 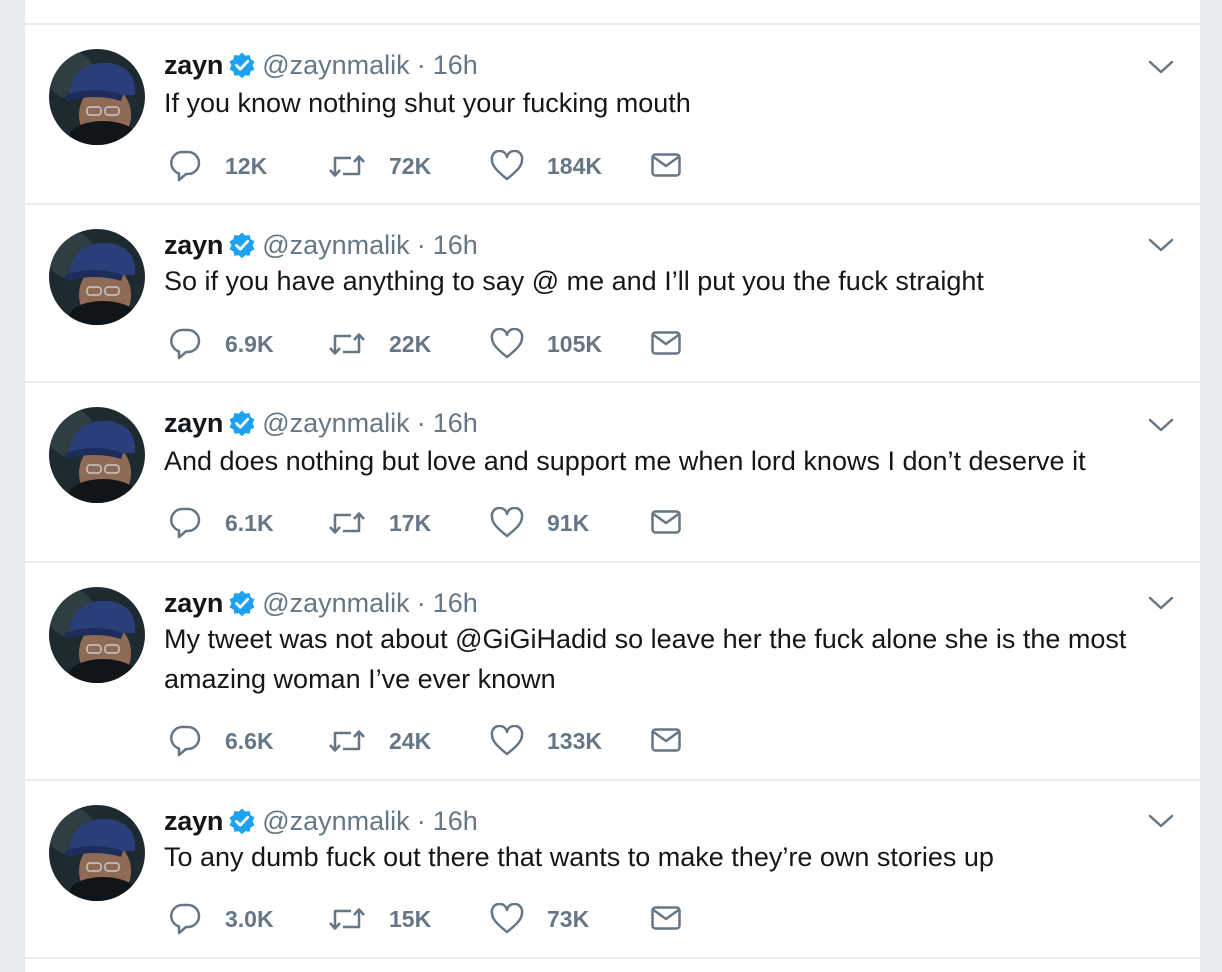 What do you see at coordinates (410, 740) in the screenshot?
I see `retweet-count: 24K` at bounding box center [410, 740].